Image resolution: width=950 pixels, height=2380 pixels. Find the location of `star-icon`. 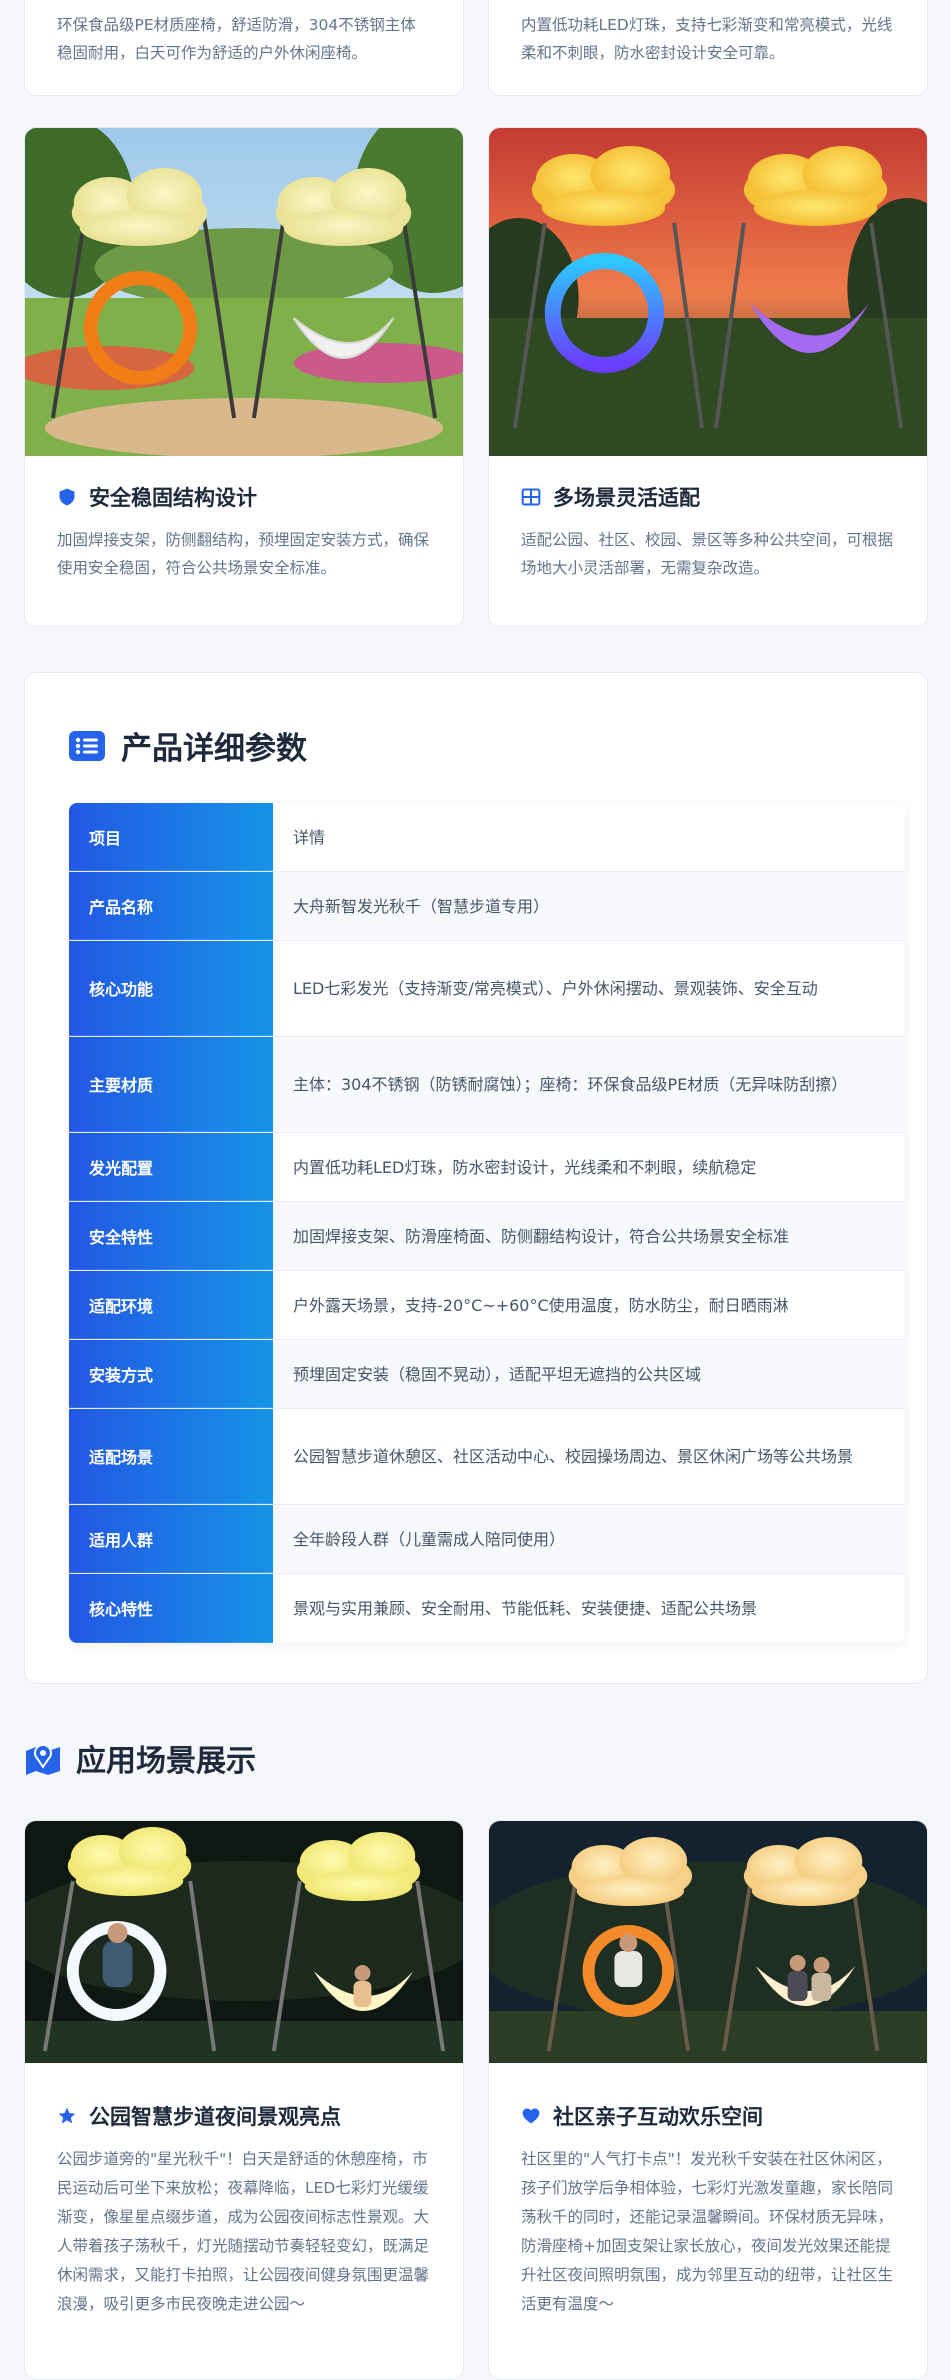

star-icon is located at coordinates (67, 2115).